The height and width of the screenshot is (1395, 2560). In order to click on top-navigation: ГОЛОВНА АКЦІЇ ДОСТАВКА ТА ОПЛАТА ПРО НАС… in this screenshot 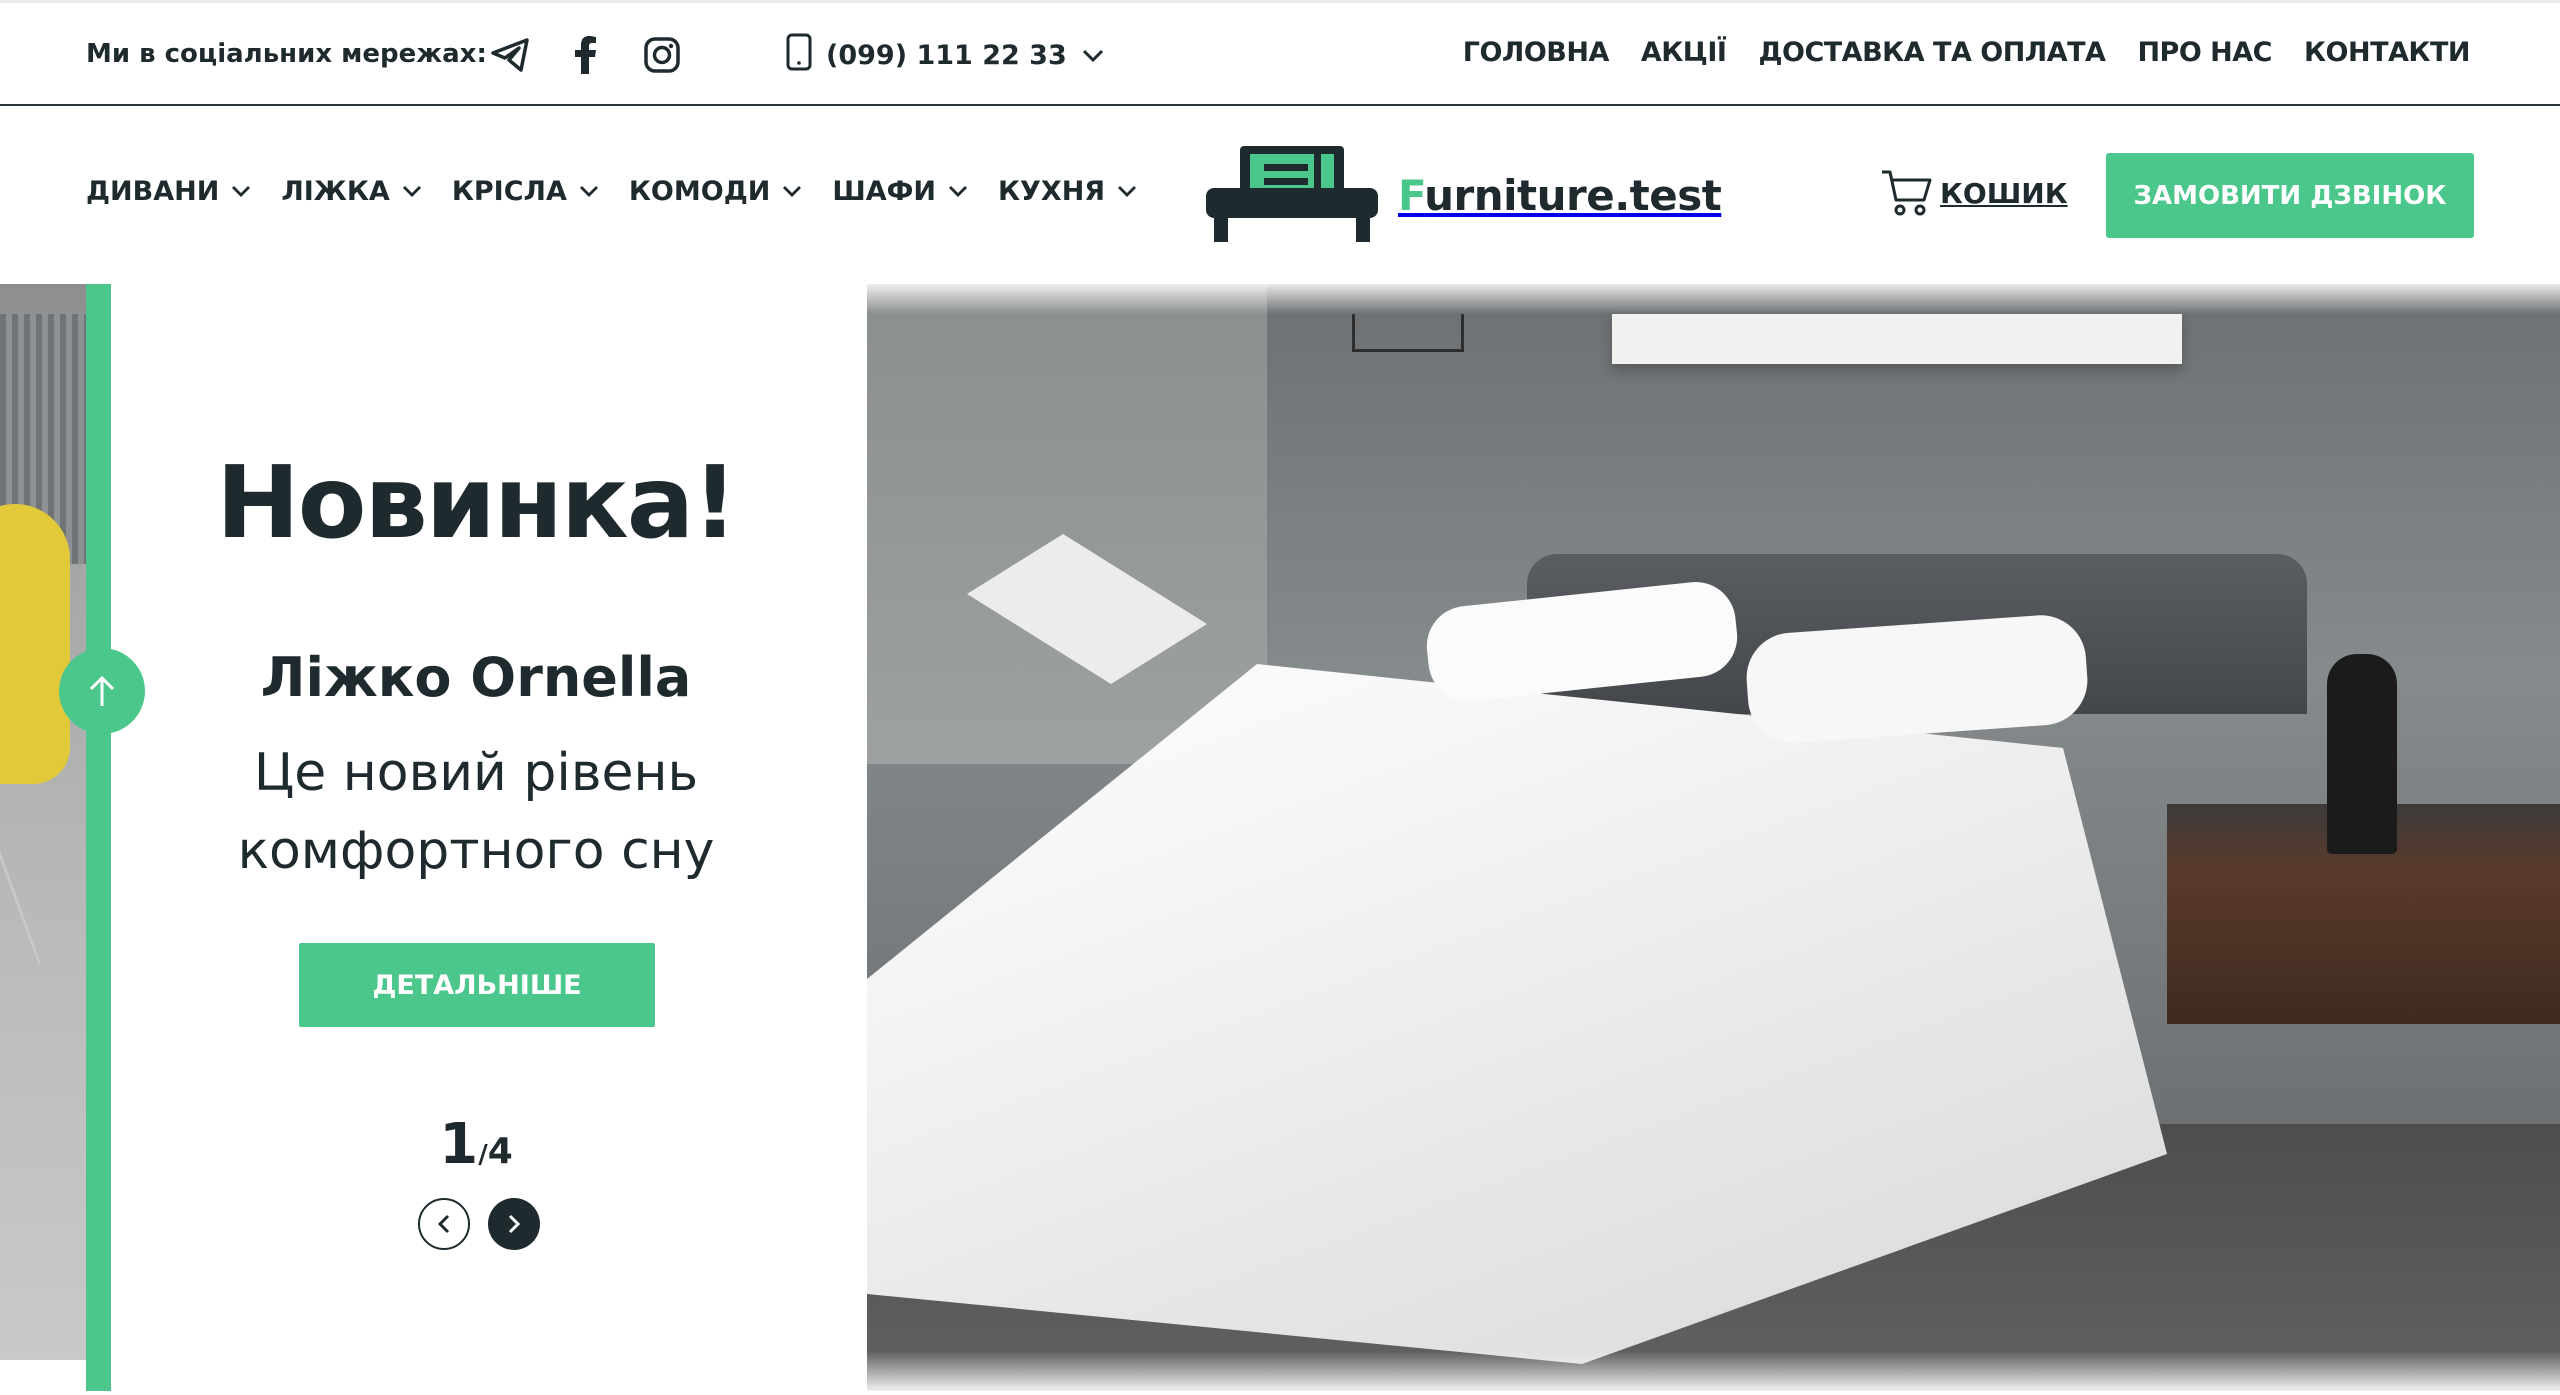, I will do `click(1967, 52)`.